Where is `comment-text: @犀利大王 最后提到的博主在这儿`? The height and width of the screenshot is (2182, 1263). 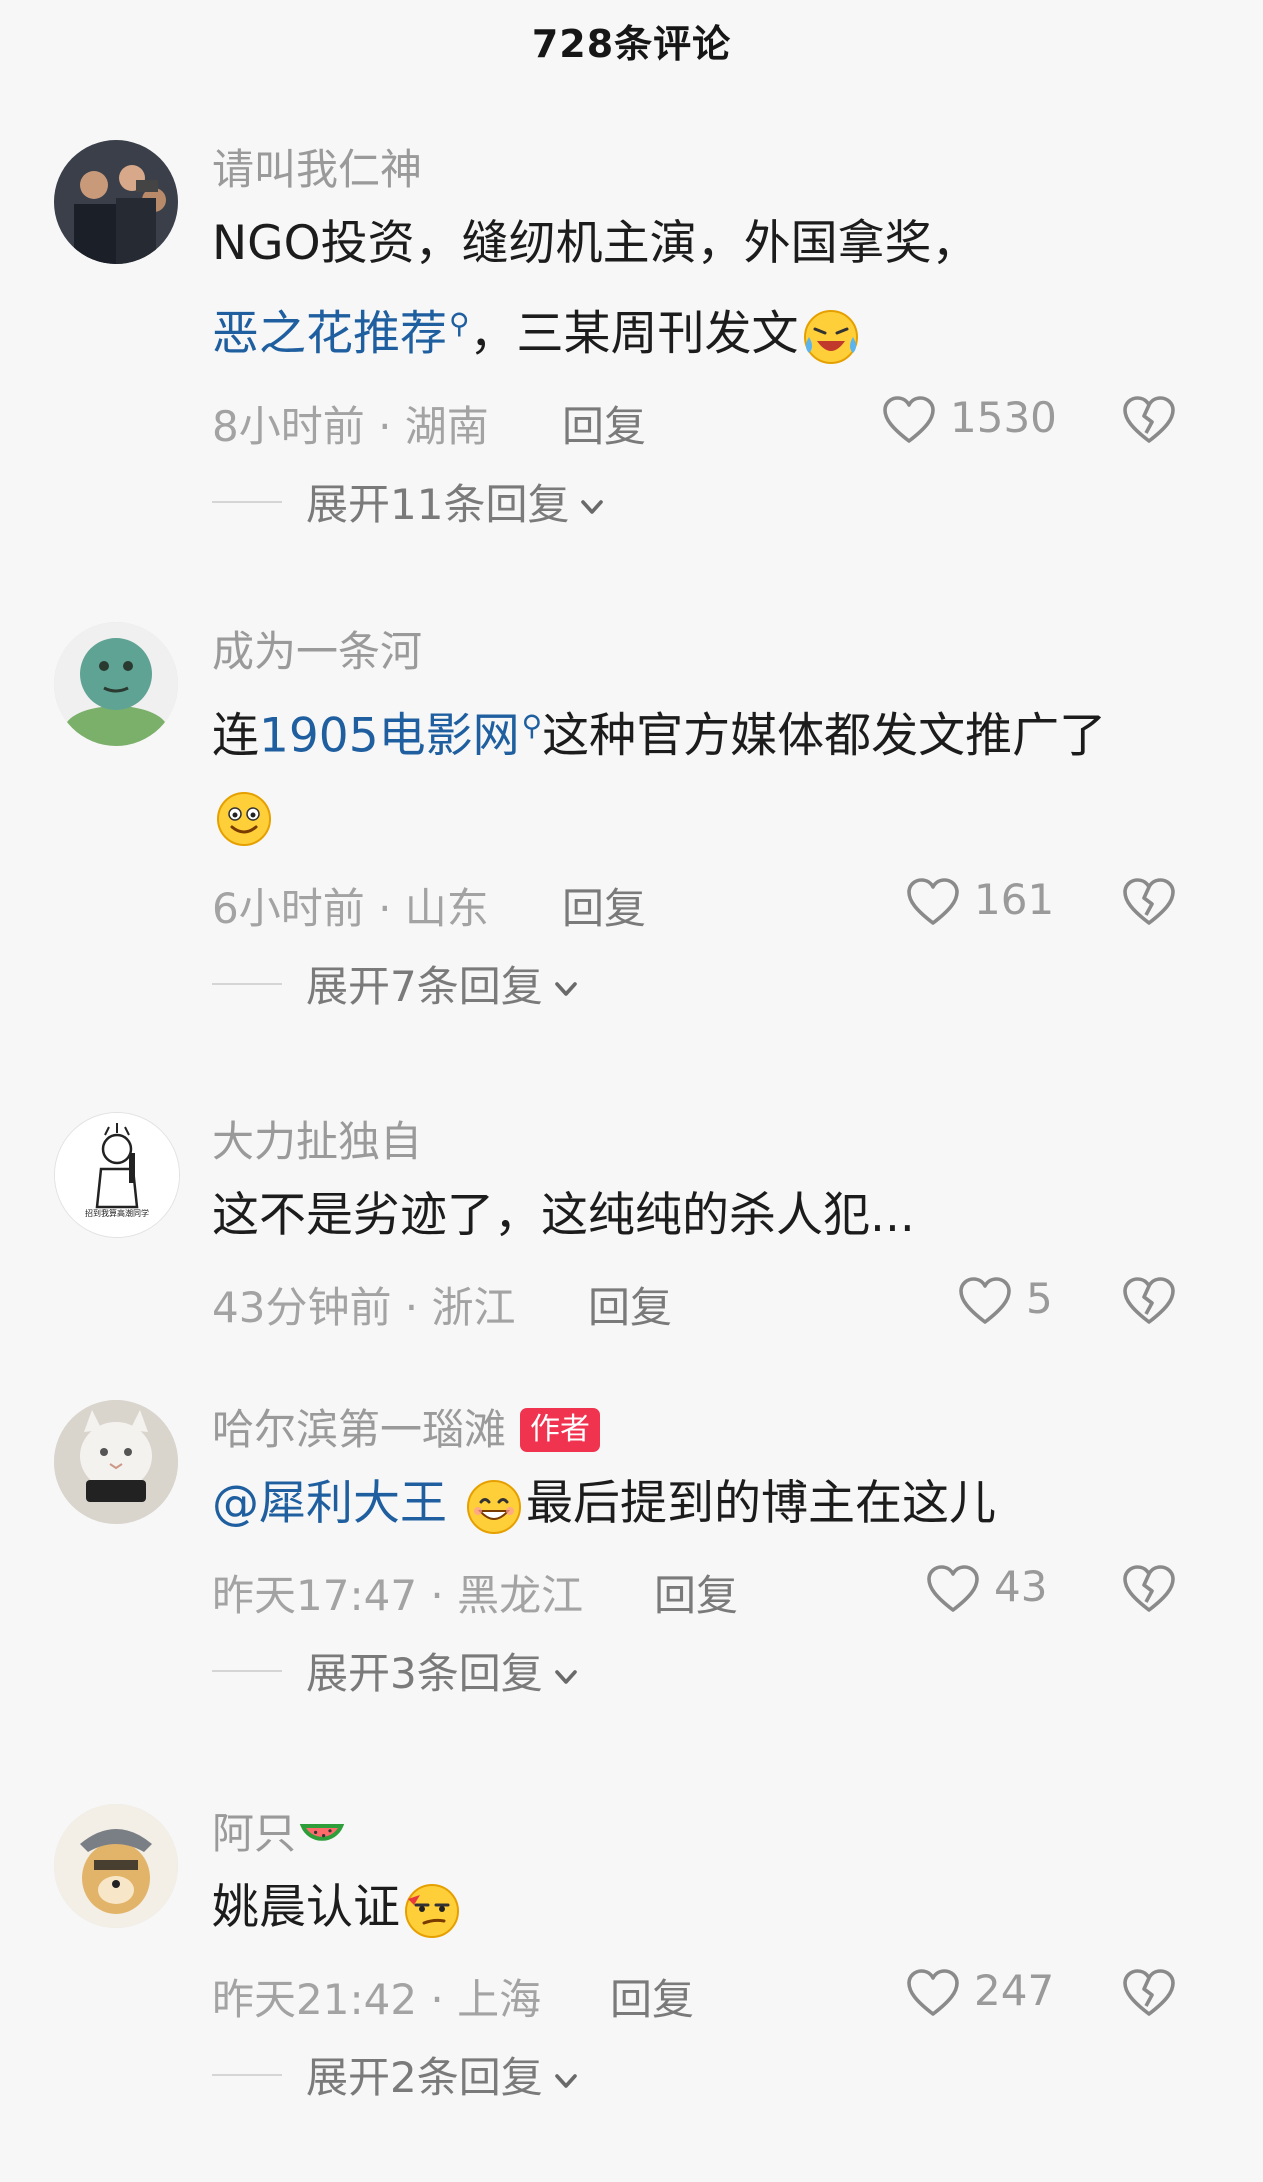
comment-text: @犀利大王 最后提到的博主在这儿 is located at coordinates (717, 1504).